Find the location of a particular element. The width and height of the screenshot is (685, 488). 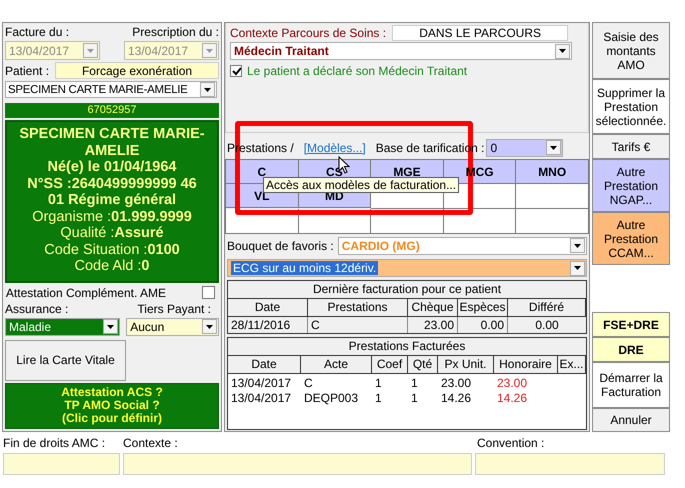

patient-select: SPECIMEN CARTE MARIE-AMELIE is located at coordinates (111, 89).